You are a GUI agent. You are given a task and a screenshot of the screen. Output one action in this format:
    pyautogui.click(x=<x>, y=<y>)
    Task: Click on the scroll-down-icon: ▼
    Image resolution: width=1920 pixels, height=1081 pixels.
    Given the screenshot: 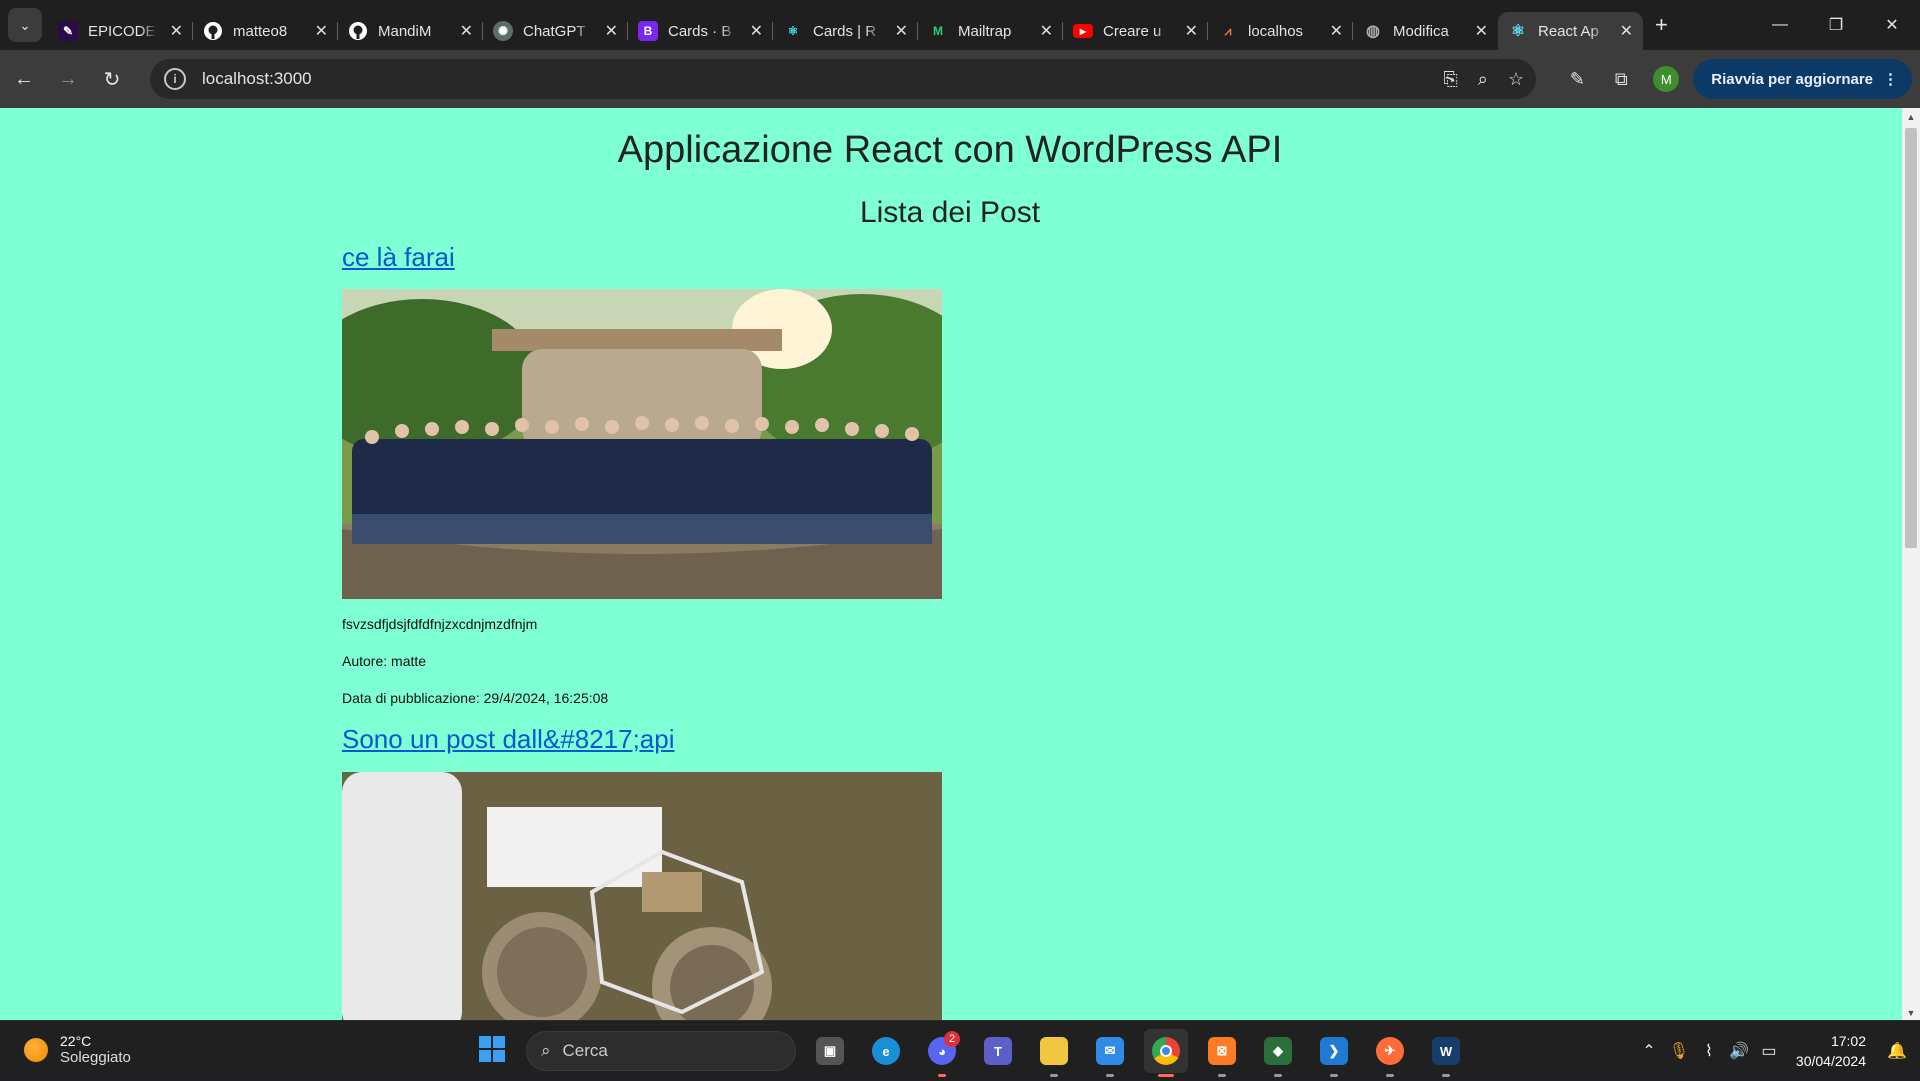 What is the action you would take?
    pyautogui.click(x=1911, y=1013)
    